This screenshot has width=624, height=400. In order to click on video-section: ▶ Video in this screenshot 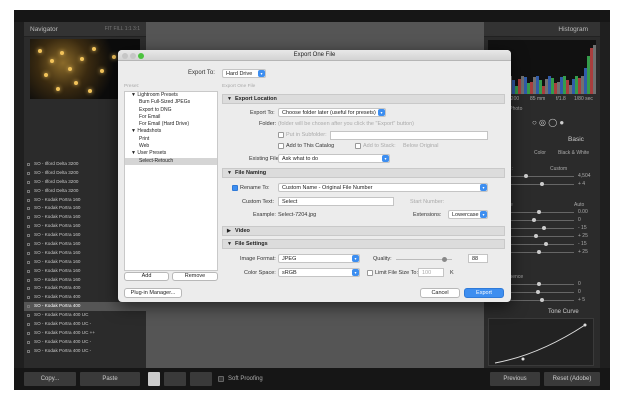, I will do `click(363, 231)`.